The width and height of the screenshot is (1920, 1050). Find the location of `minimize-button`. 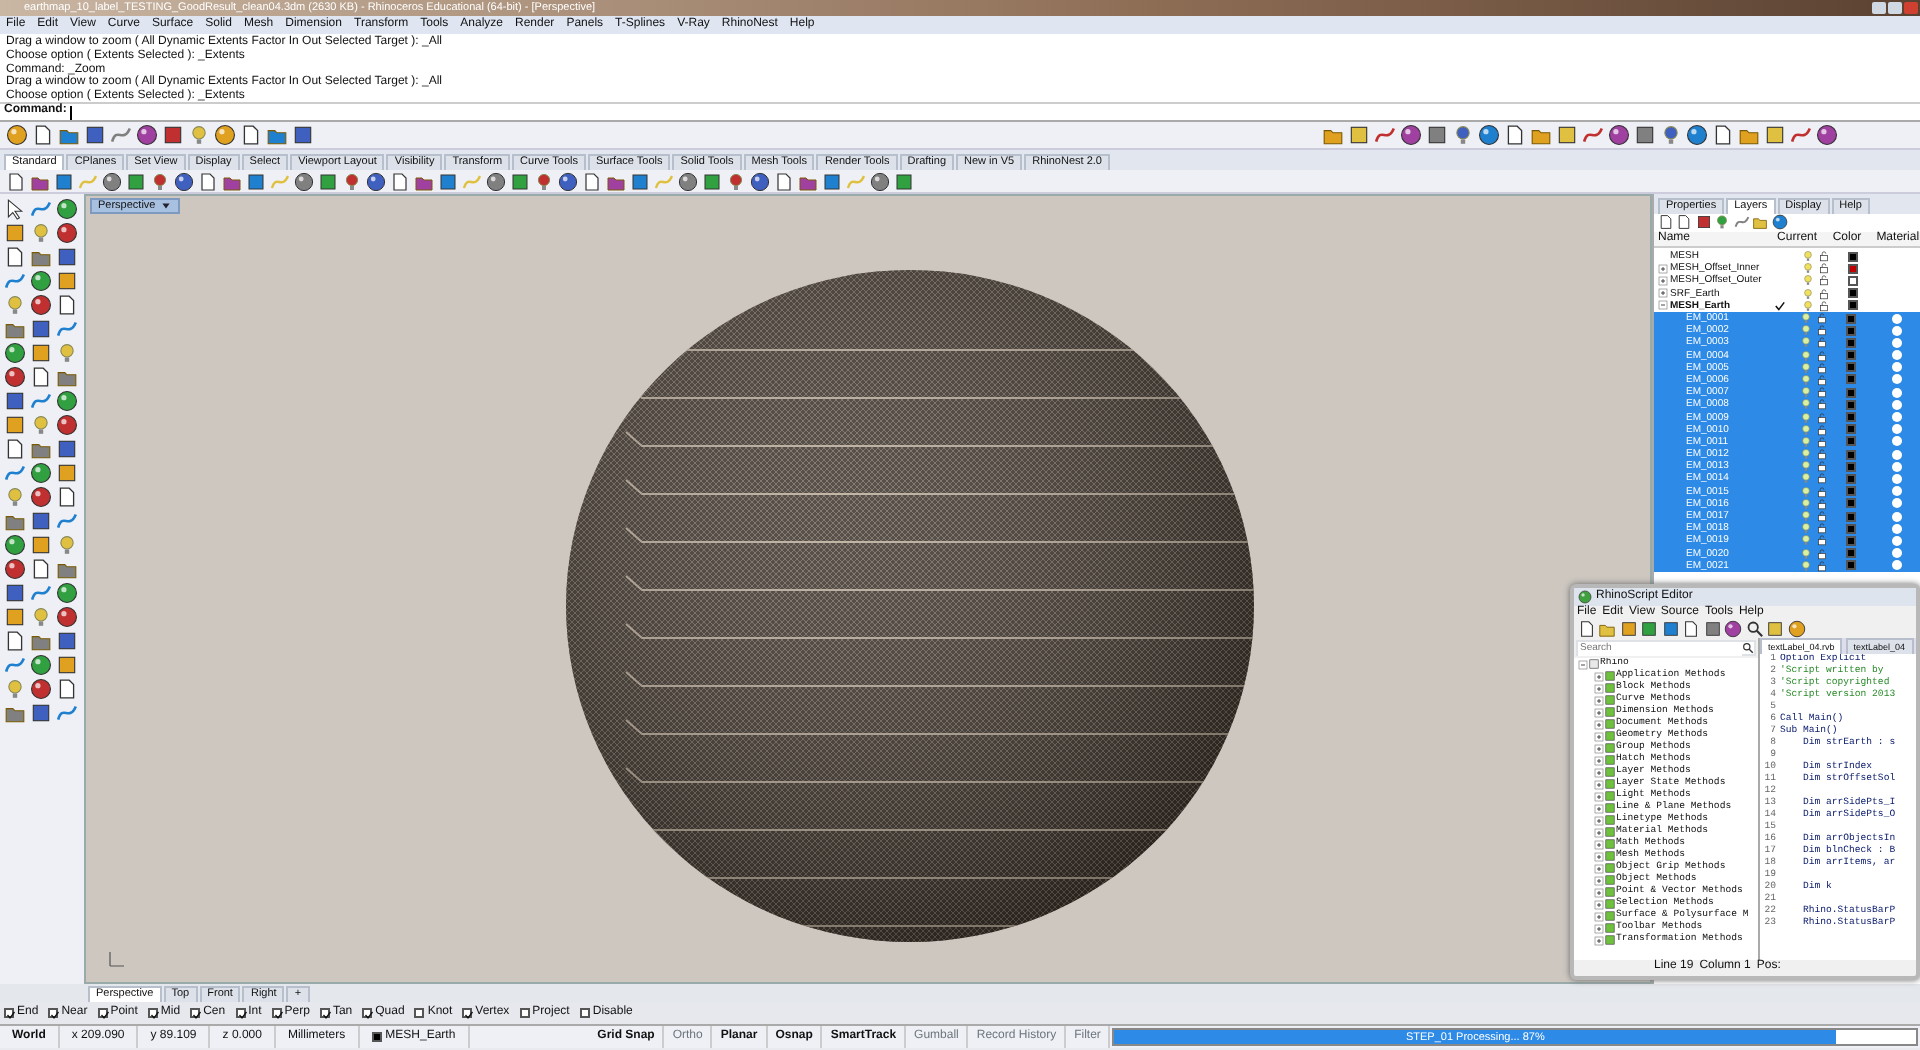

minimize-button is located at coordinates (1878, 8).